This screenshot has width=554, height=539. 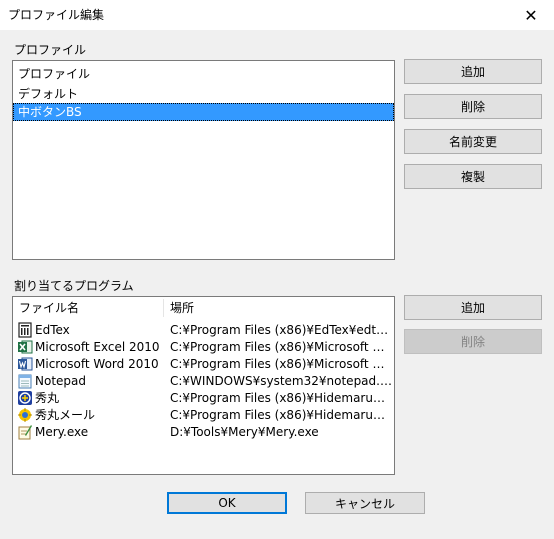 What do you see at coordinates (203, 94) in the screenshot?
I see `profile-item-1: デフォルト` at bounding box center [203, 94].